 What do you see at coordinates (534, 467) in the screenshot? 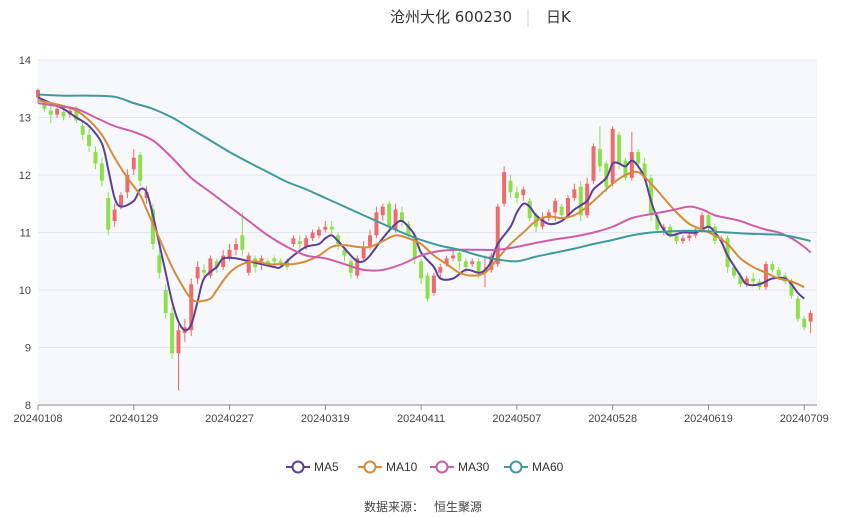
I see `legend-item-ma60: MA60` at bounding box center [534, 467].